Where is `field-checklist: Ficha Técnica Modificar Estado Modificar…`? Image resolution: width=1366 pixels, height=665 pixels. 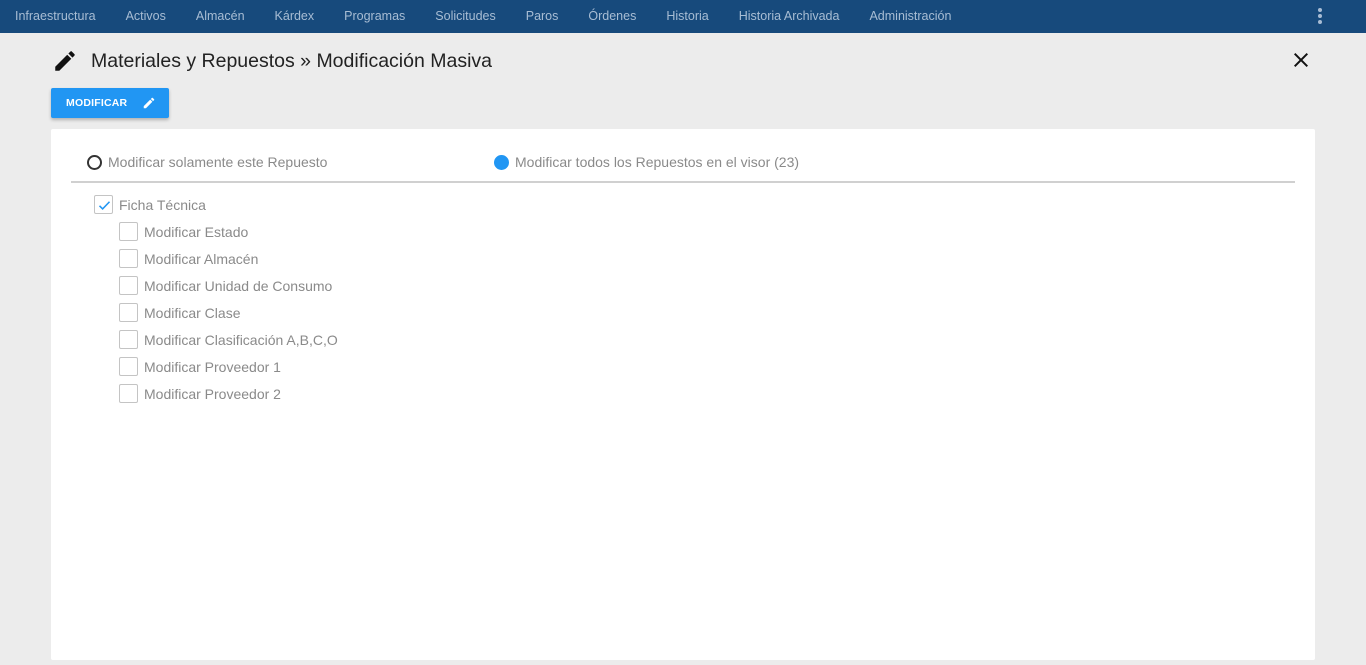 field-checklist: Ficha Técnica Modificar Estado Modificar… is located at coordinates (216, 299).